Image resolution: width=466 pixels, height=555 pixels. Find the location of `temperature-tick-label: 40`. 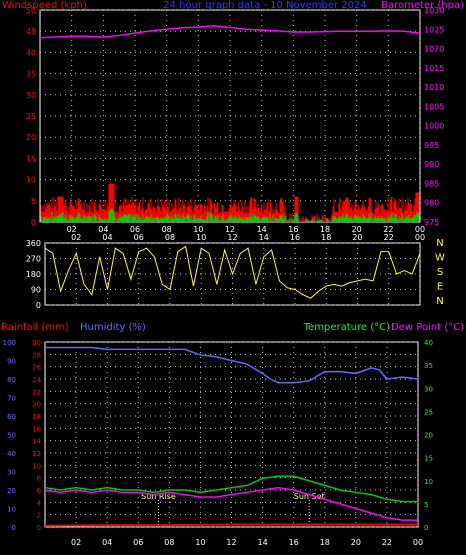

temperature-tick-label: 40 is located at coordinates (428, 343).